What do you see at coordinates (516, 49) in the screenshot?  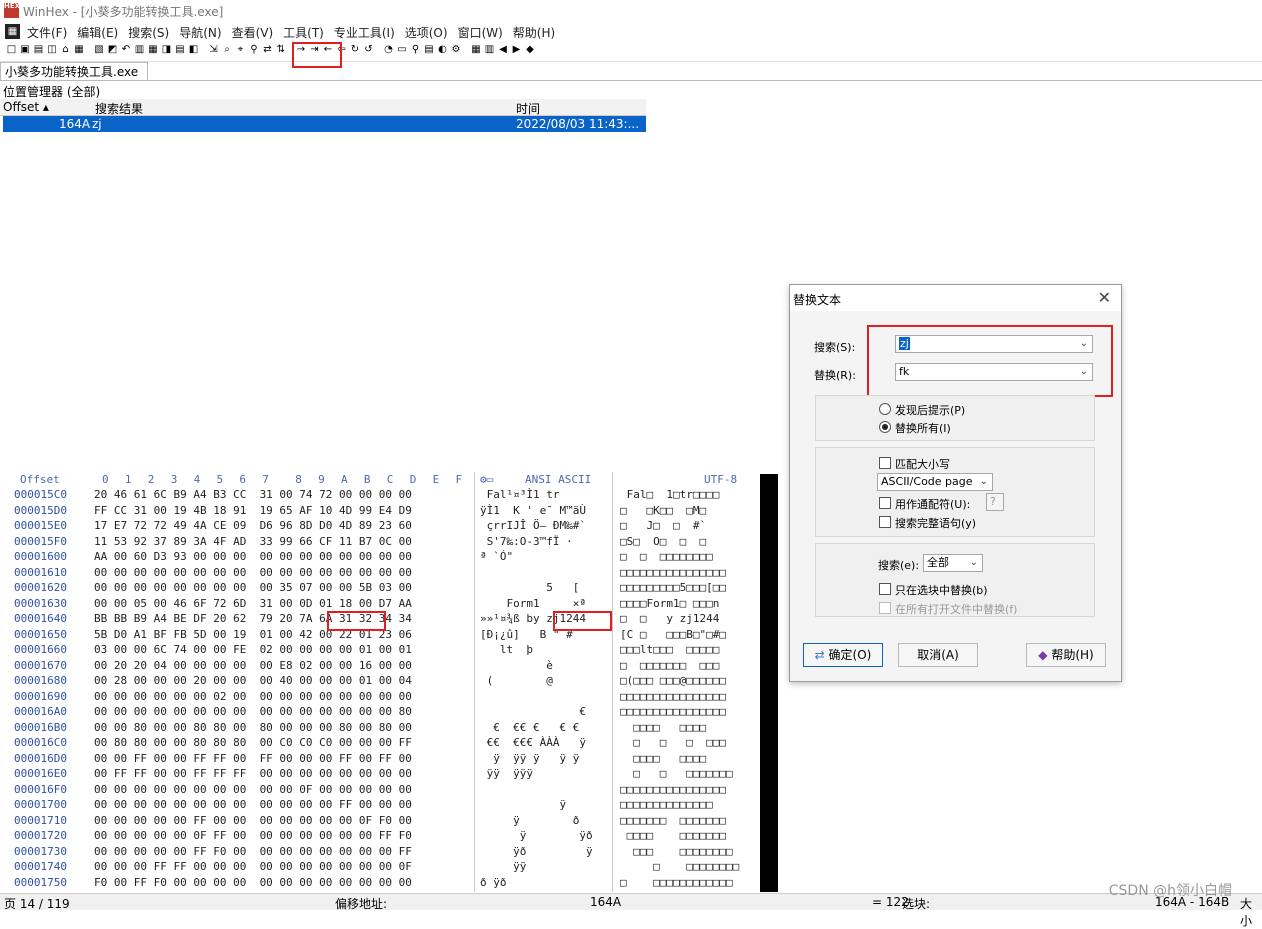 I see `next-icon: ▶` at bounding box center [516, 49].